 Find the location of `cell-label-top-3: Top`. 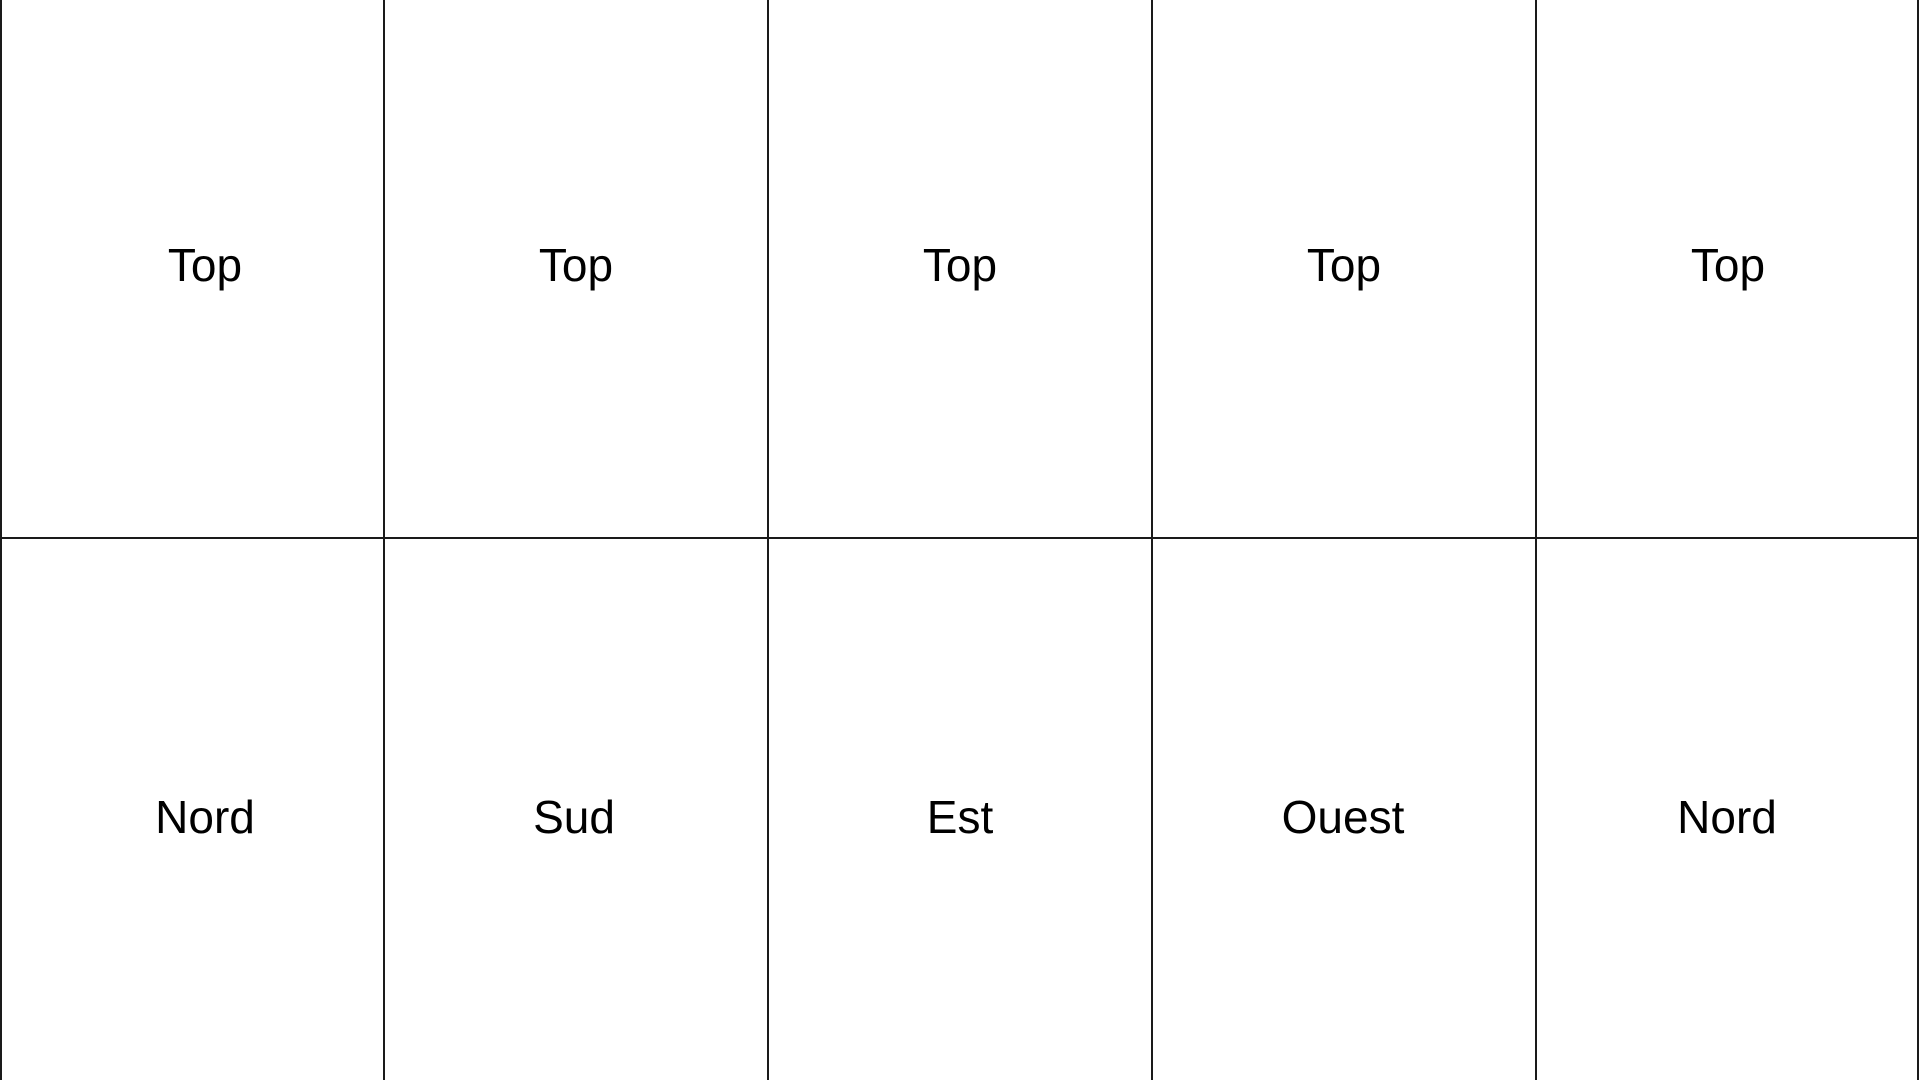

cell-label-top-3: Top is located at coordinates (960, 265).